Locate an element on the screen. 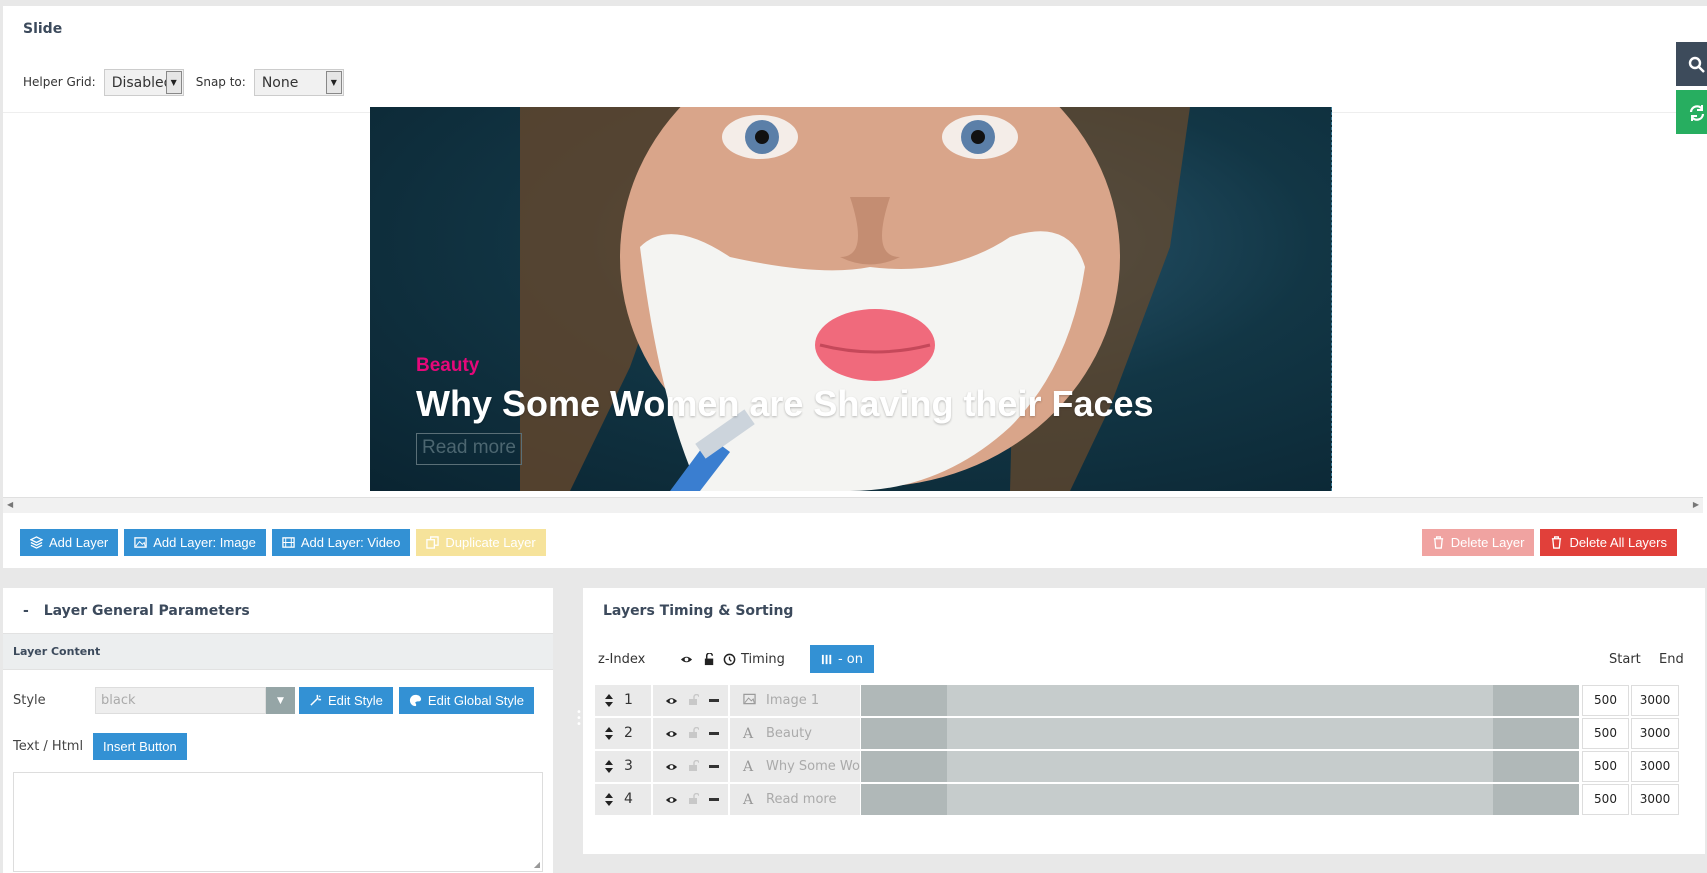 Image resolution: width=1707 pixels, height=873 pixels. timing-toggle-button: - on is located at coordinates (842, 659).